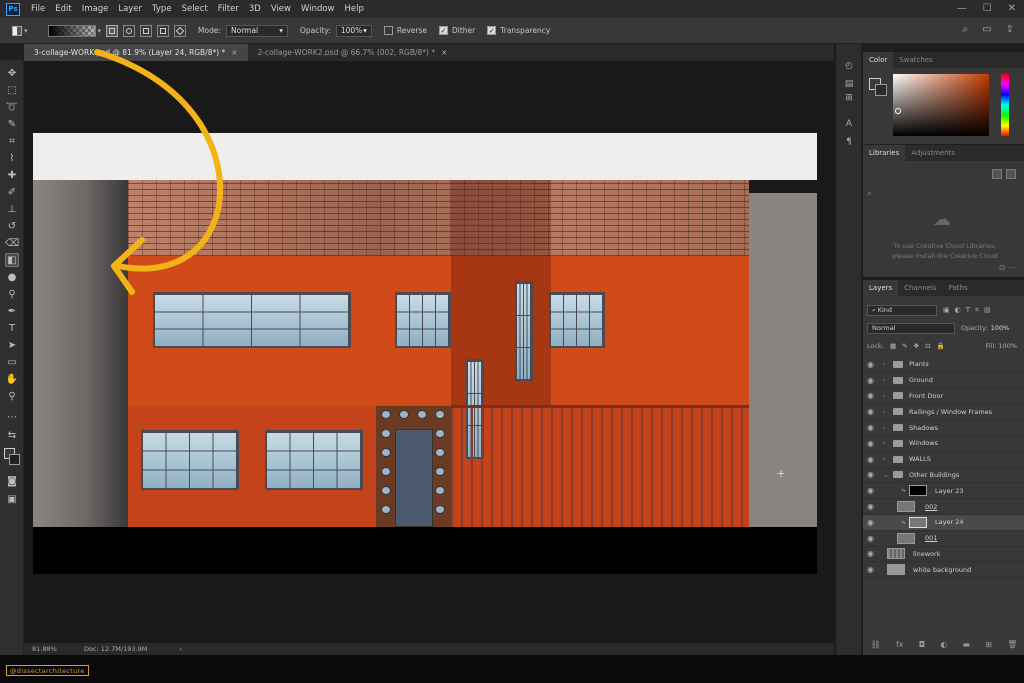  What do you see at coordinates (849, 142) in the screenshot?
I see `paragraph-icon: ¶` at bounding box center [849, 142].